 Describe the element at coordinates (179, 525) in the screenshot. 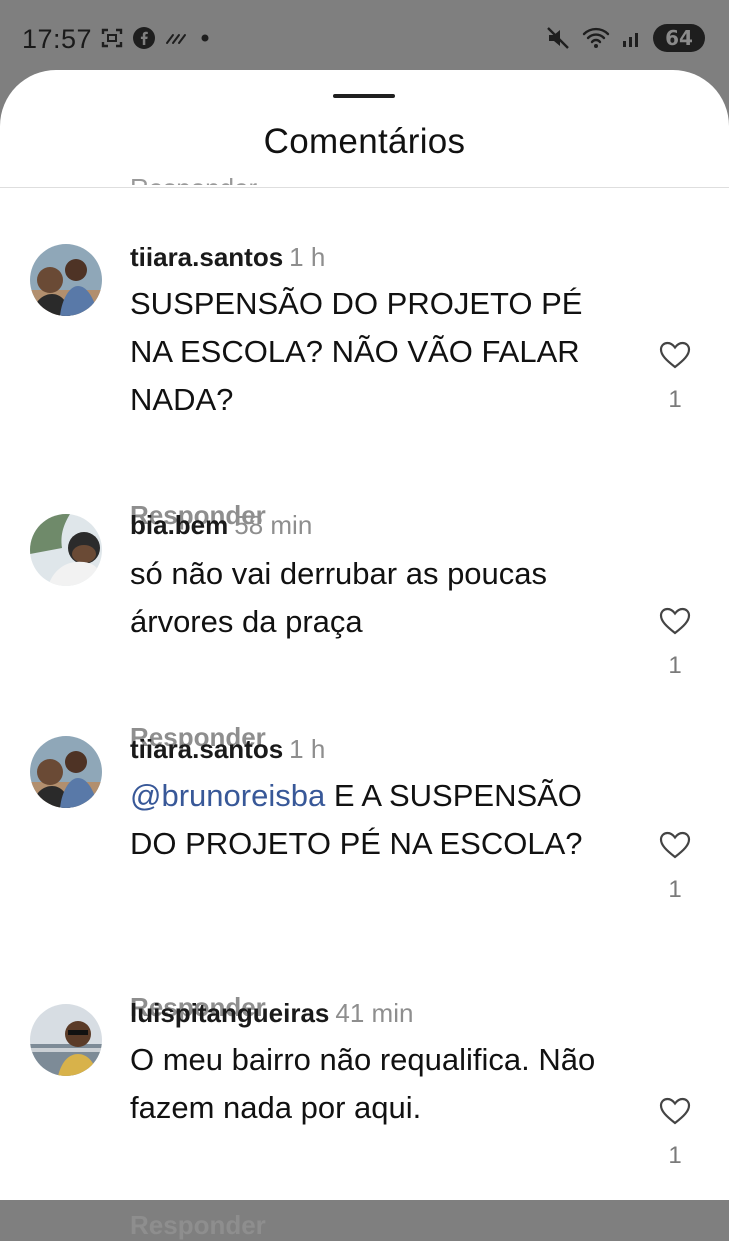

I see `comment-username: bia.bem` at that location.